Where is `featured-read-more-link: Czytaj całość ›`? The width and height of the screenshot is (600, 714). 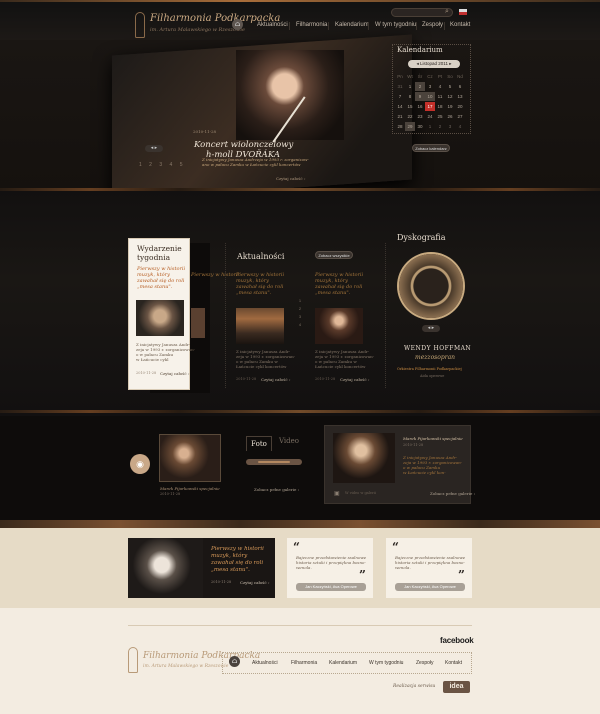 featured-read-more-link: Czytaj całość › is located at coordinates (174, 373).